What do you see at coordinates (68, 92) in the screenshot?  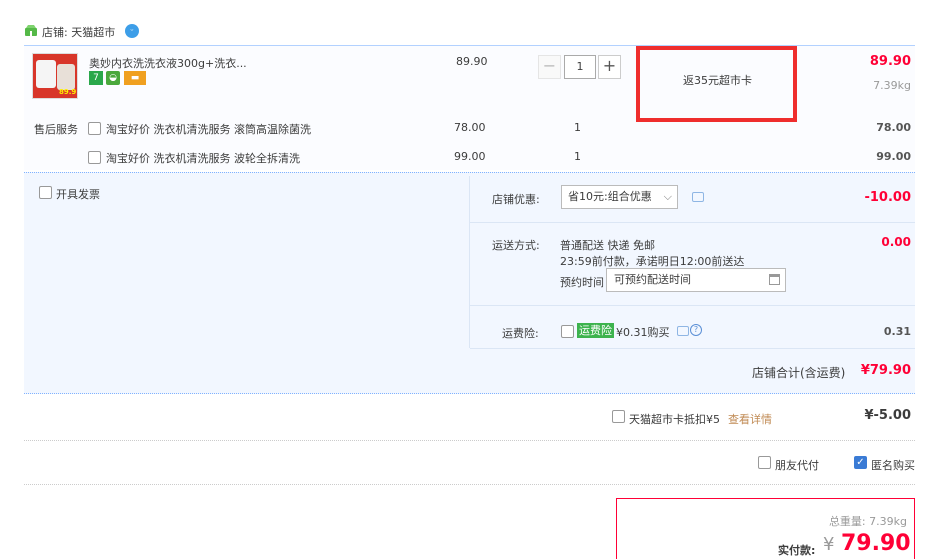 I see `product-image-price: 89.9` at bounding box center [68, 92].